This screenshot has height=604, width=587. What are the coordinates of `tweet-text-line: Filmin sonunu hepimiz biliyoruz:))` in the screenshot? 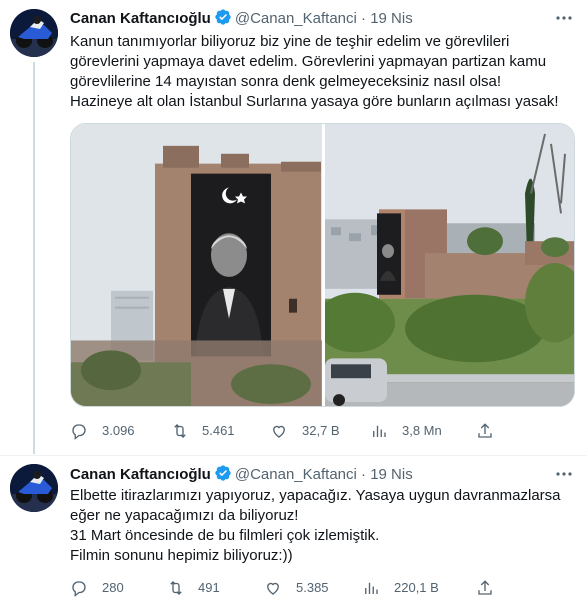 It's located at (181, 555).